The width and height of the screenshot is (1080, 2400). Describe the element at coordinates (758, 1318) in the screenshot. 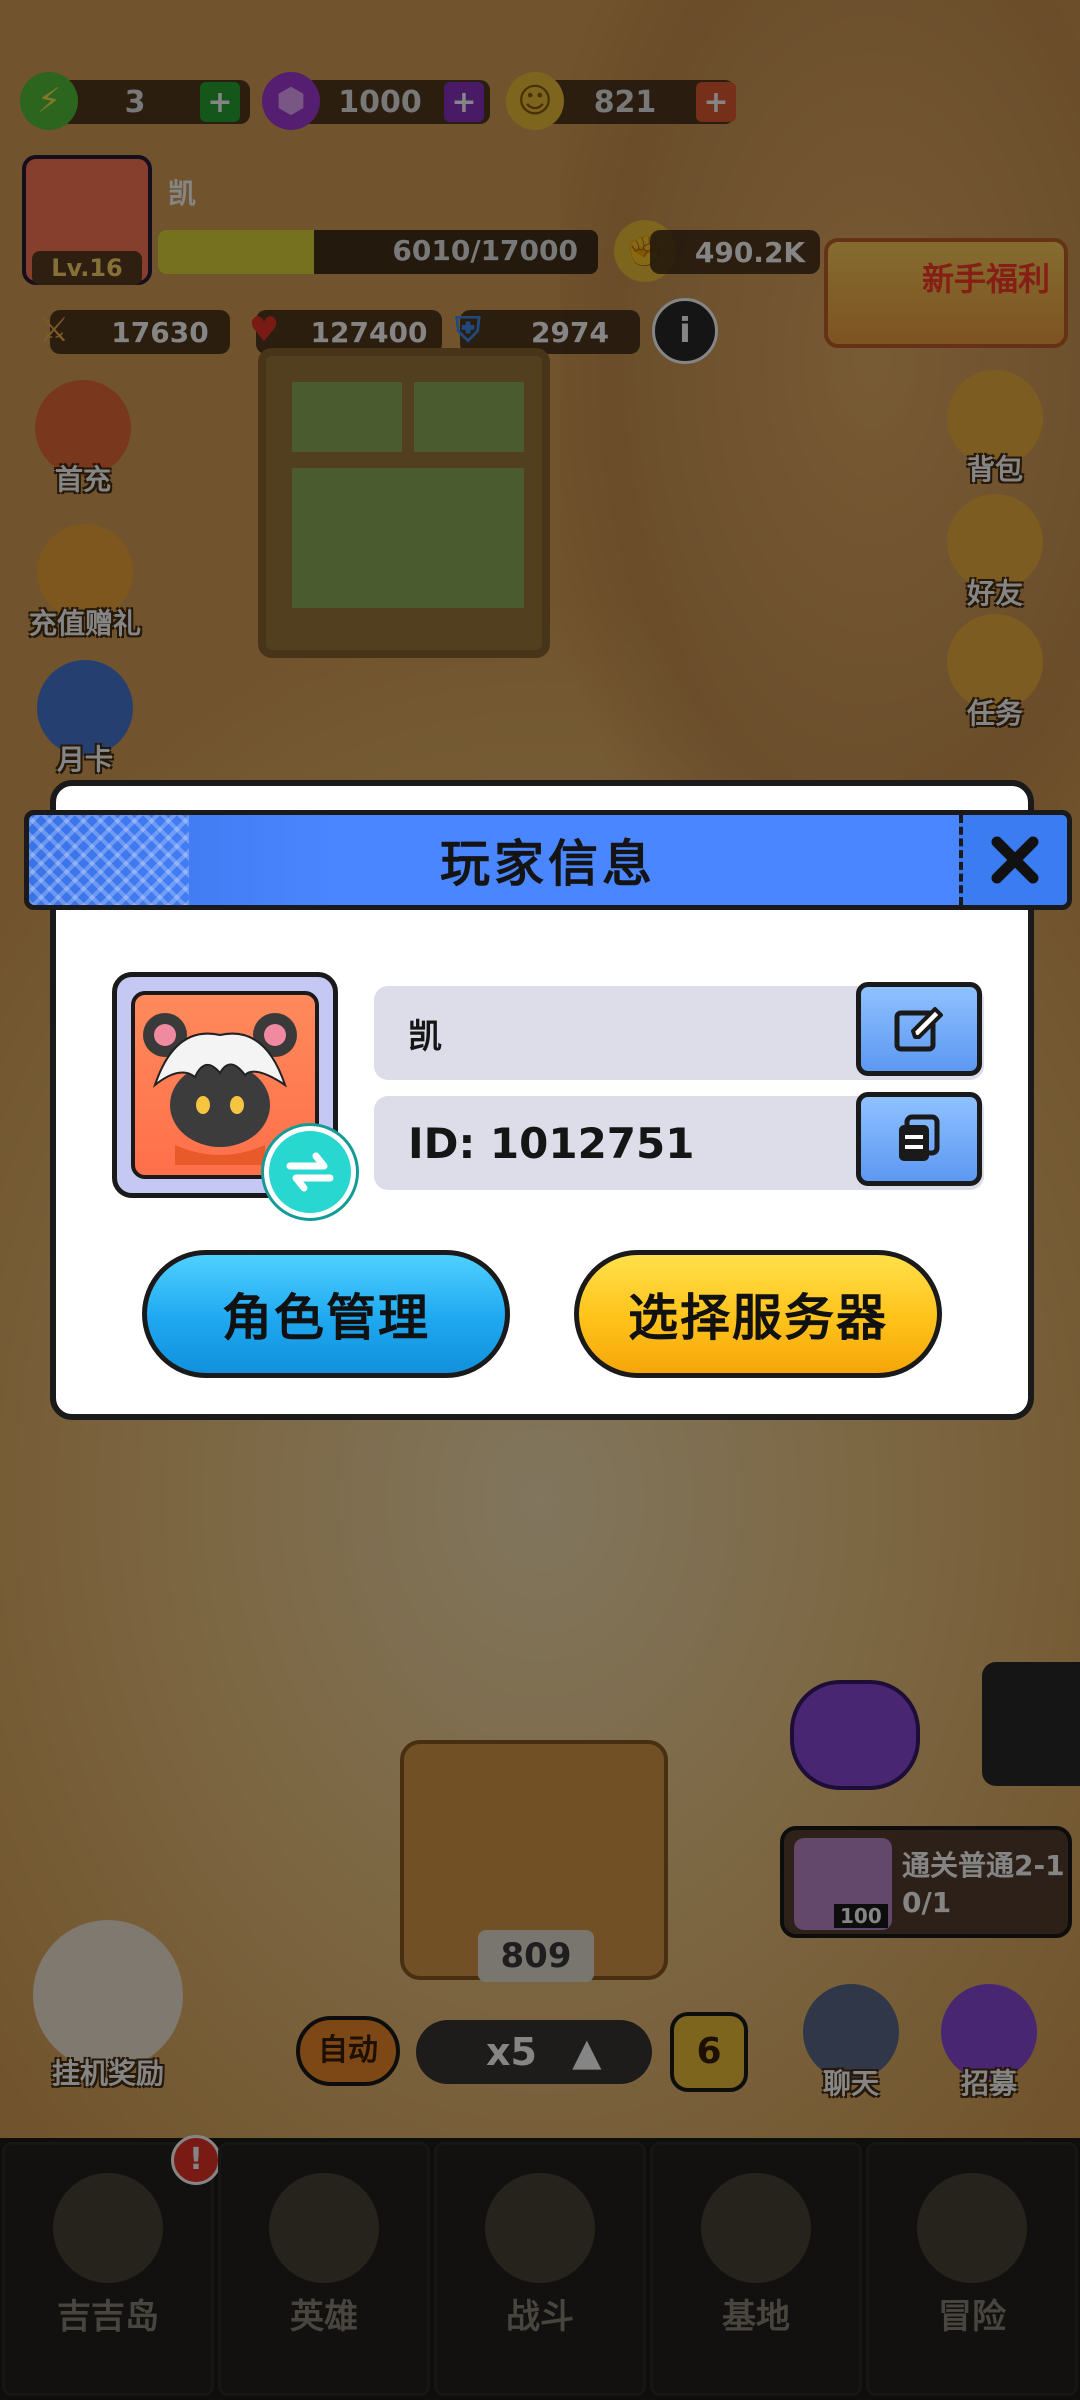

I see `select-server-label: 选择服务器` at that location.